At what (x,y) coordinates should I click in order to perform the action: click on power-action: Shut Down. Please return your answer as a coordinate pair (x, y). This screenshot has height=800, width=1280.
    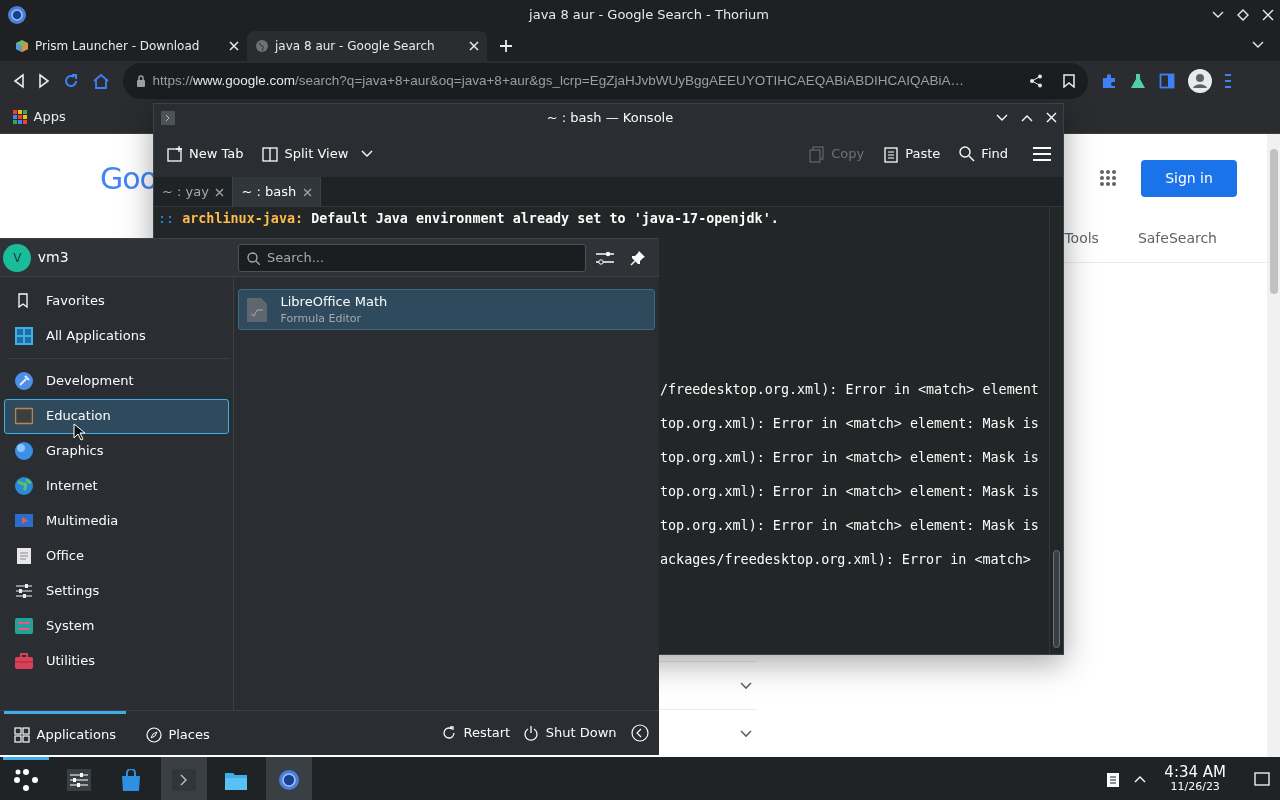
    Looking at the image, I should click on (569, 733).